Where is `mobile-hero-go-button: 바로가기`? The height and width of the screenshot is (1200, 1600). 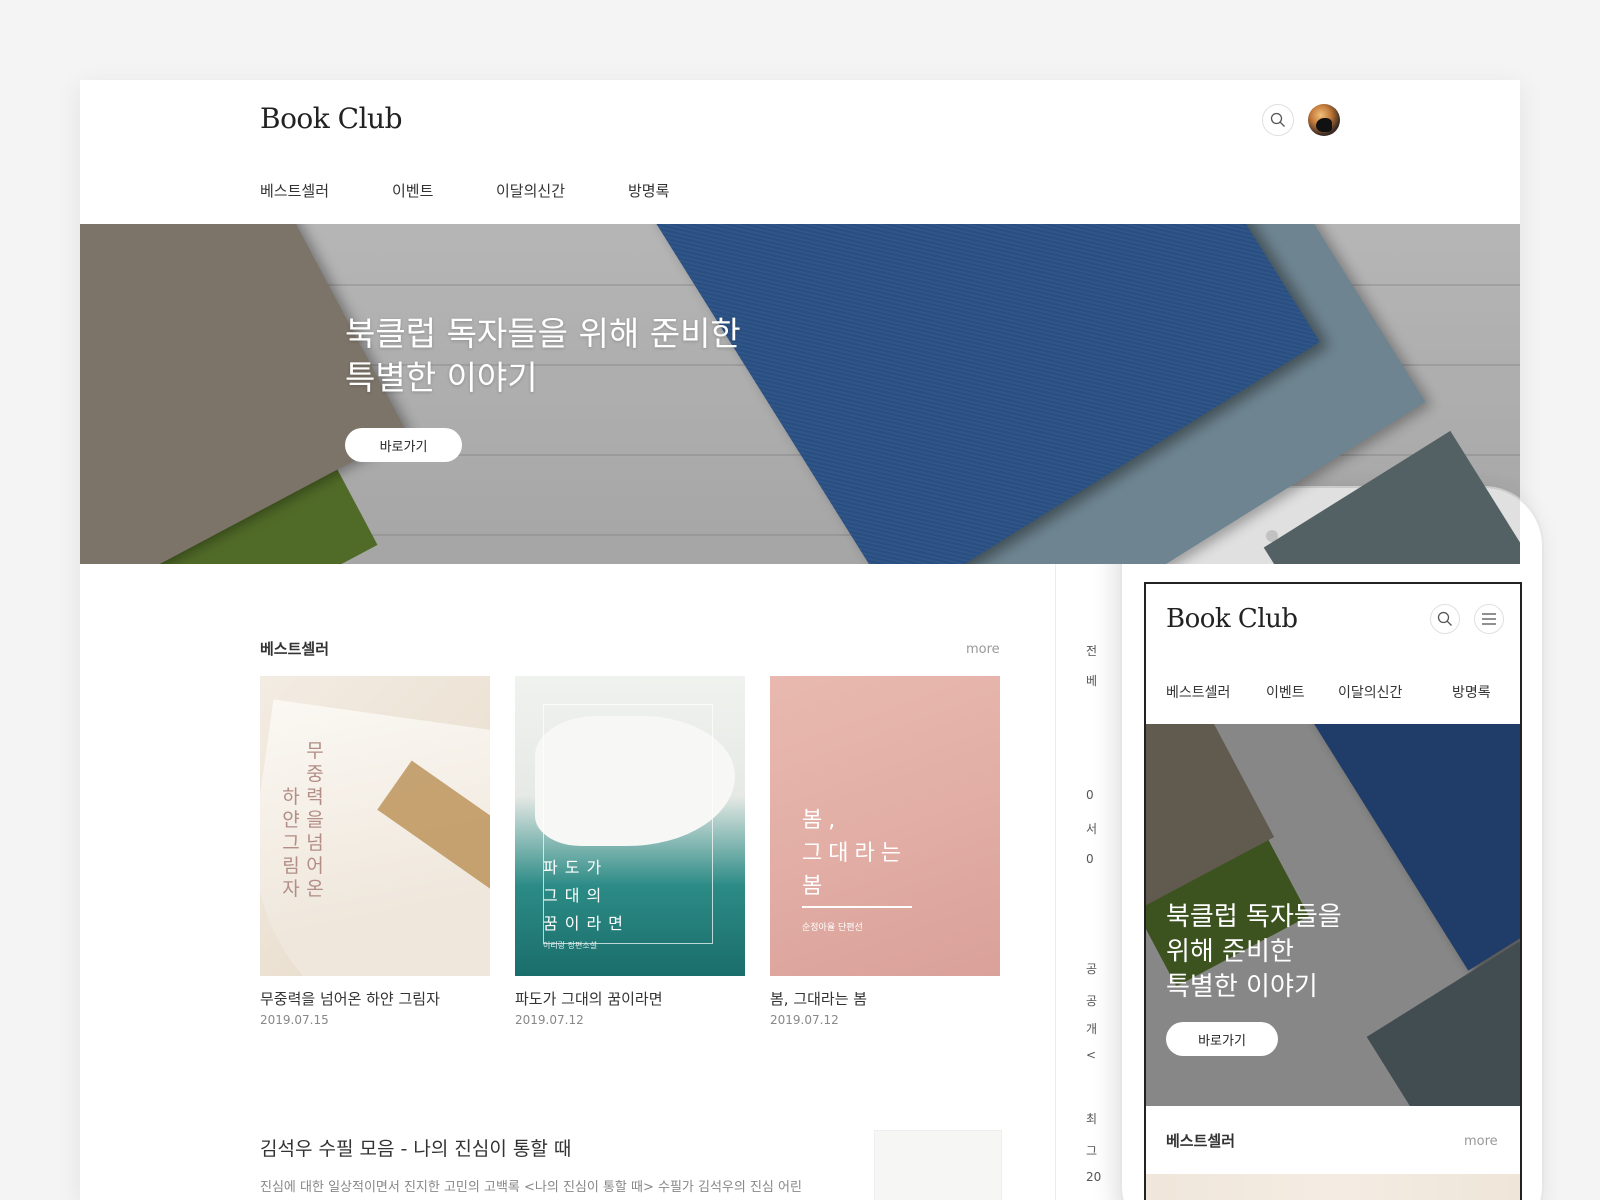 mobile-hero-go-button: 바로가기 is located at coordinates (1222, 1039).